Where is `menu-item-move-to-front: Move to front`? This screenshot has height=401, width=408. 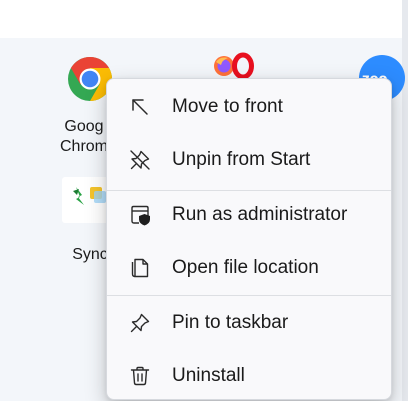
menu-item-move-to-front: Move to front is located at coordinates (249, 107).